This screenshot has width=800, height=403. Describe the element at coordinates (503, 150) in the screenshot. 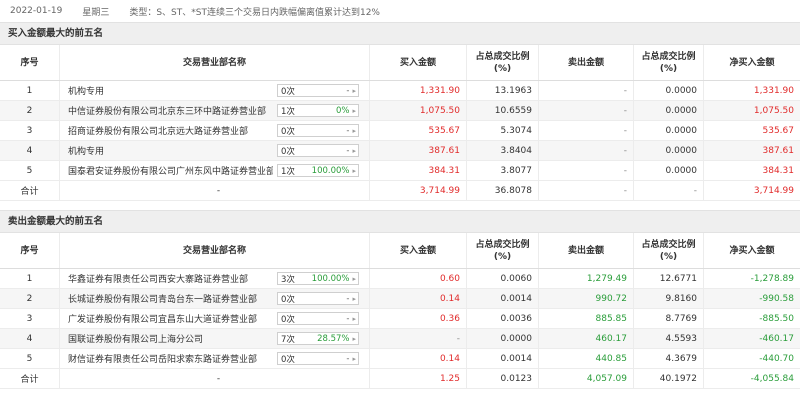

I see `buy-pct: 3.8404` at that location.